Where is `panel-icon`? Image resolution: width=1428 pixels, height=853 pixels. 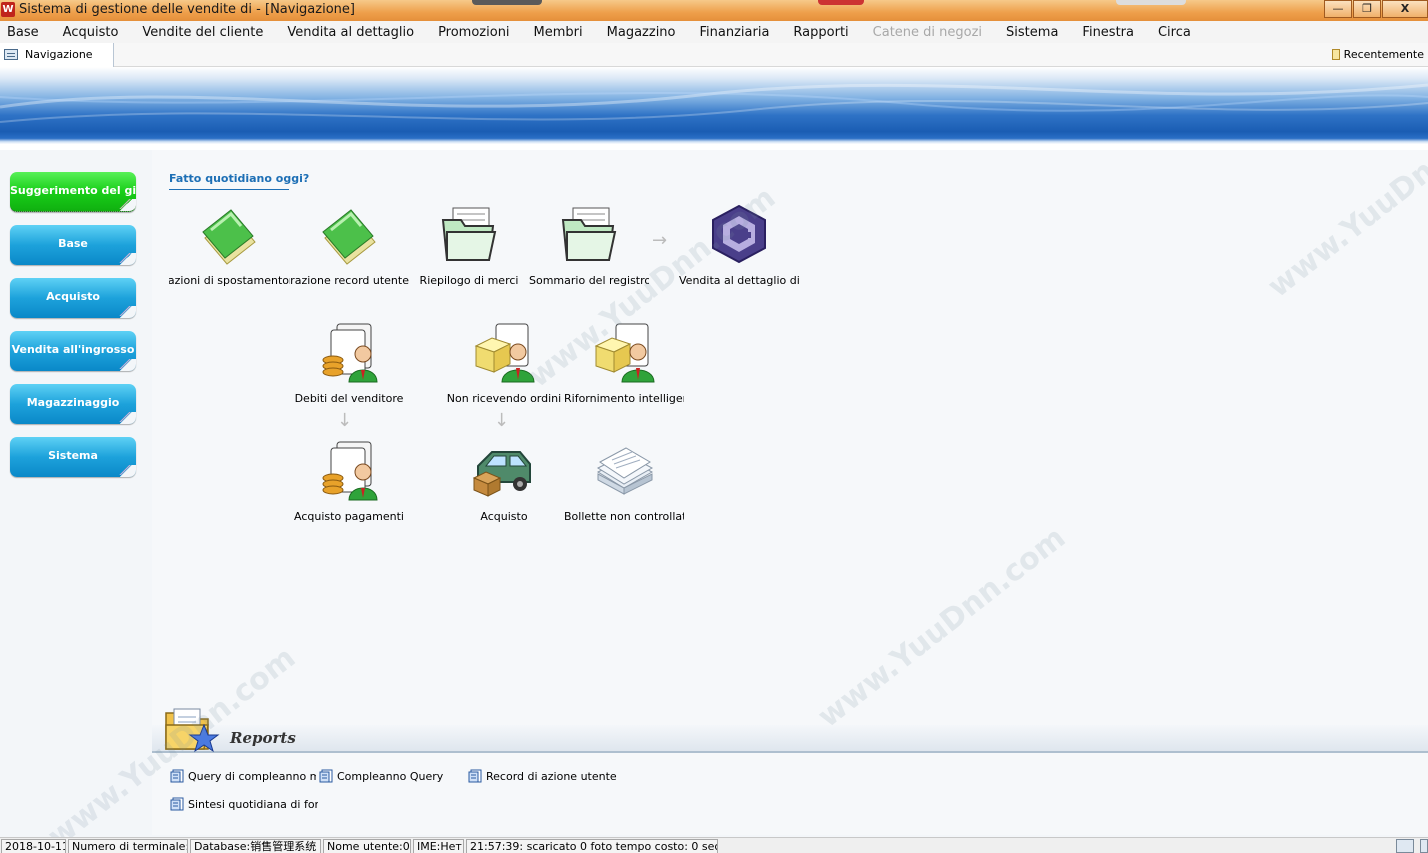 panel-icon is located at coordinates (1424, 846).